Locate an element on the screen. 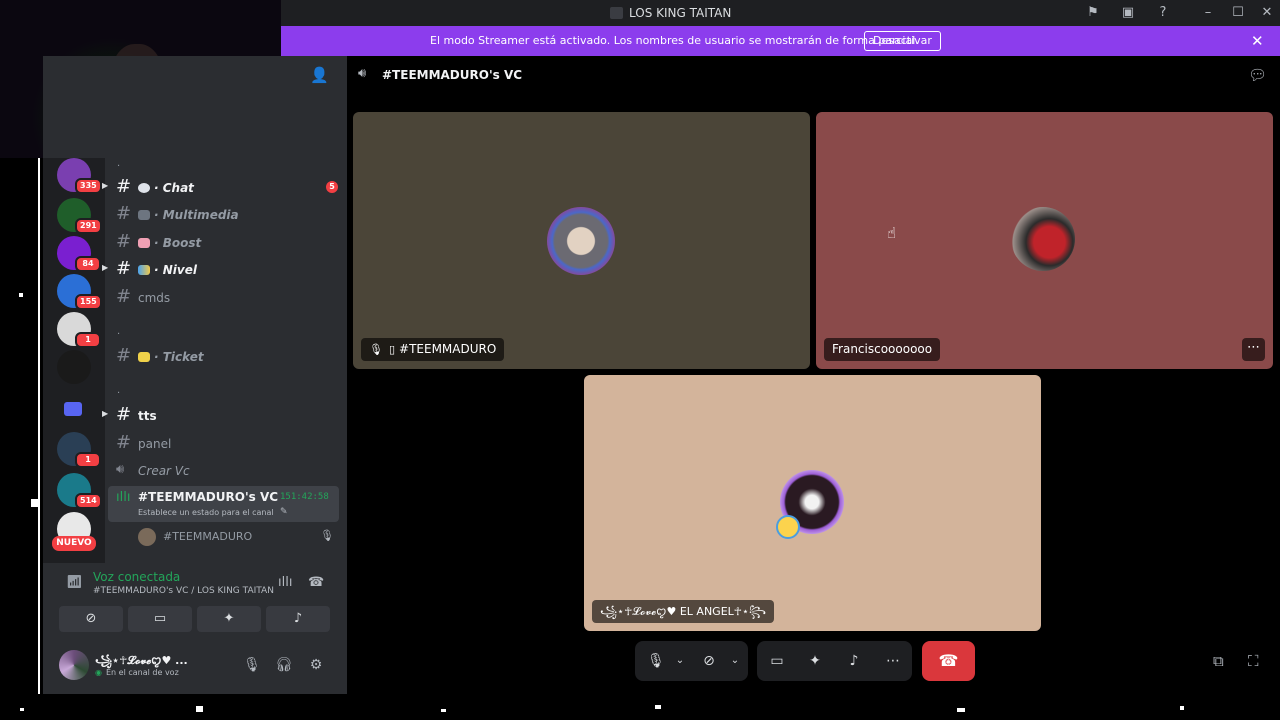  voice-channel-path: #TEEMMADURO's VC / LOS KING TAITAN is located at coordinates (183, 591).